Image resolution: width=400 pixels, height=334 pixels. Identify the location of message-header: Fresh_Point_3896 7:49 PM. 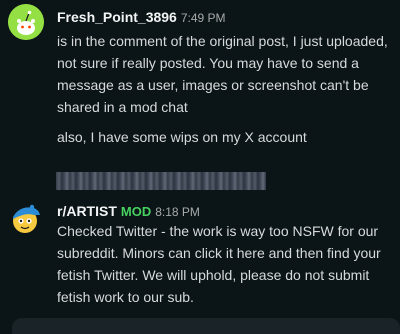
(141, 17).